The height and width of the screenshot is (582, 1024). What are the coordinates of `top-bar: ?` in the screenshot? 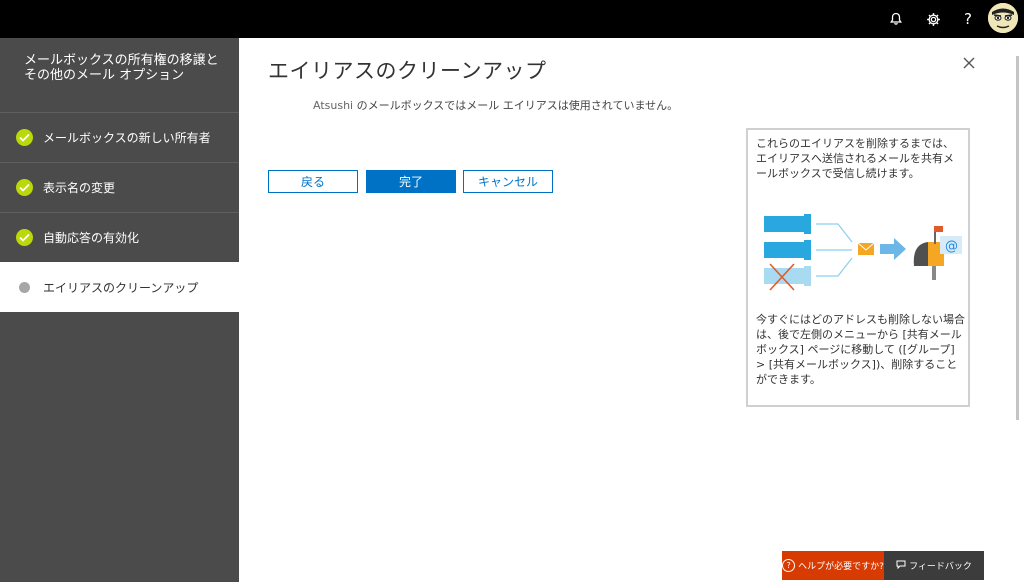 It's located at (512, 19).